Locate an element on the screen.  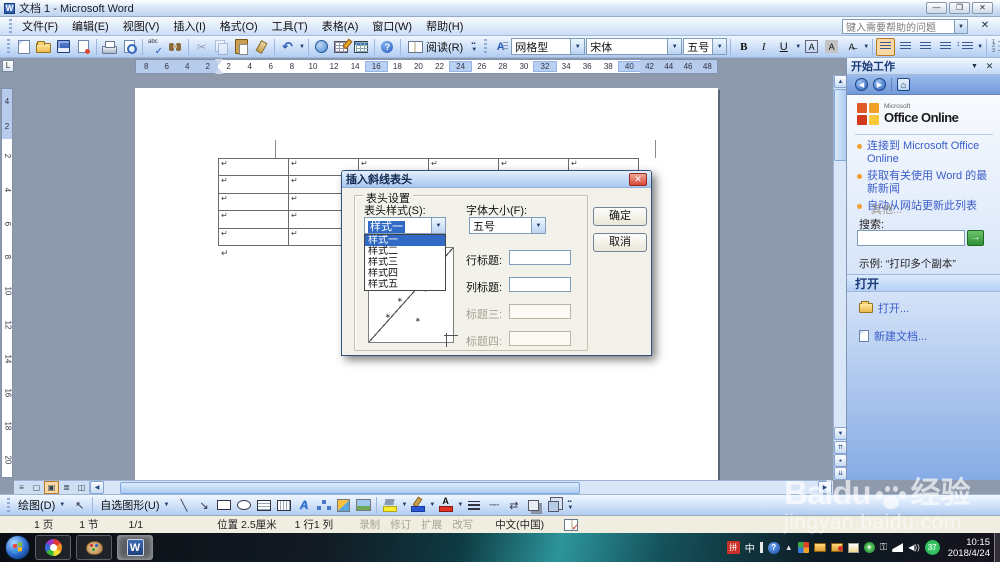
power-plug-icon: ⚿ is located at coordinates (884, 548).